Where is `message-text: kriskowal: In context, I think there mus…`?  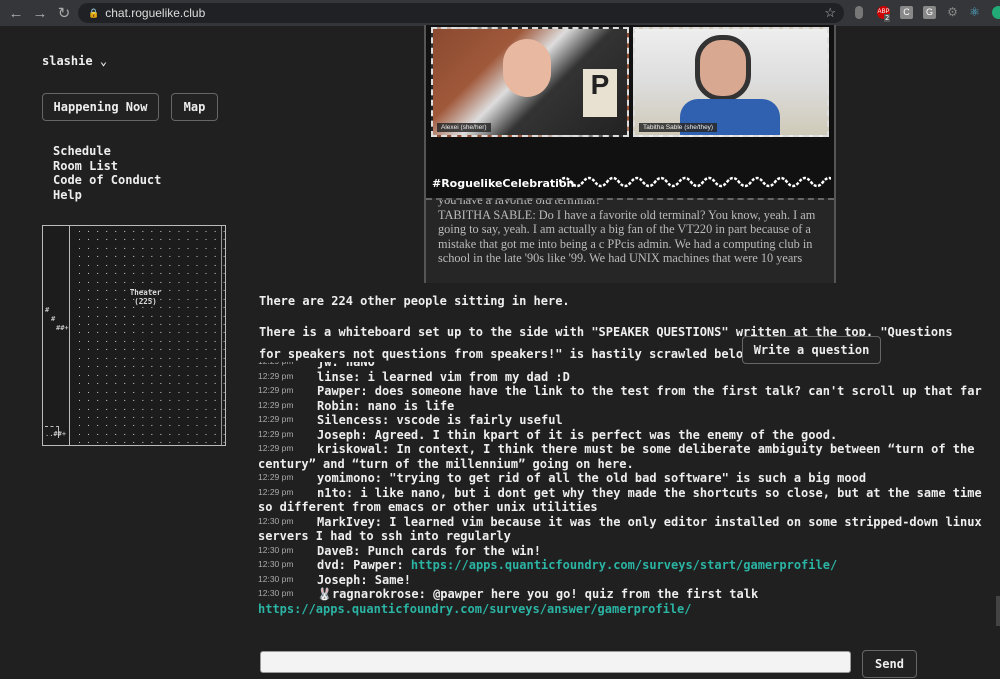
message-text: kriskowal: In context, I think there mus… is located at coordinates (616, 456).